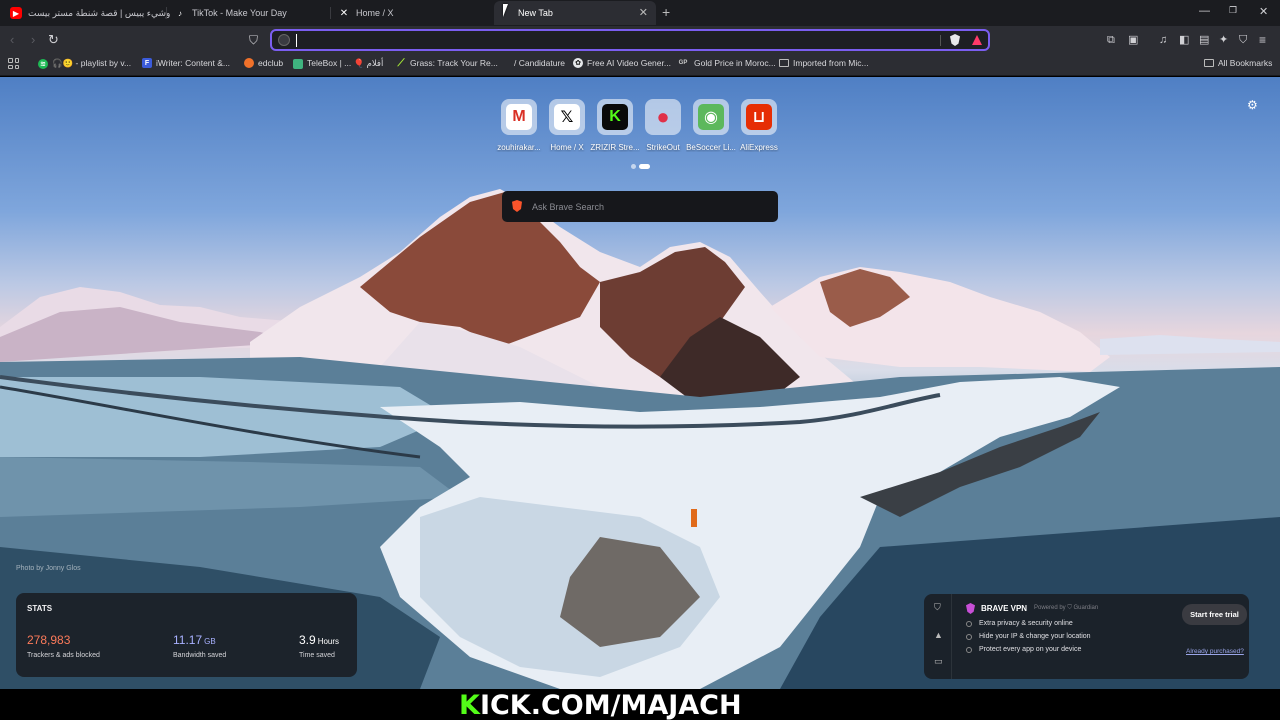 The width and height of the screenshot is (1280, 720). I want to click on wallet-icon: ▤, so click(1204, 40).